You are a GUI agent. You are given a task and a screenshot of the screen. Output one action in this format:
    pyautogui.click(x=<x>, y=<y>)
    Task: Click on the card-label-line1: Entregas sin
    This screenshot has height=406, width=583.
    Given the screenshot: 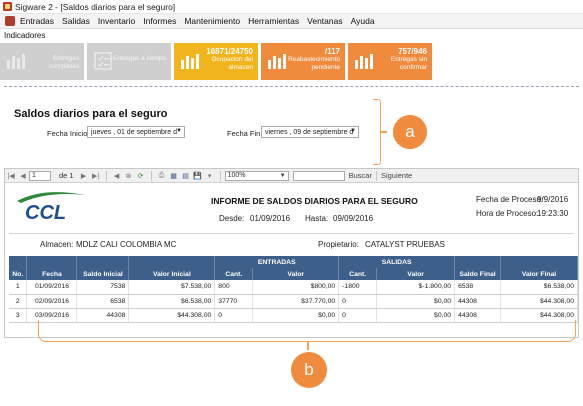 What is the action you would take?
    pyautogui.click(x=408, y=59)
    